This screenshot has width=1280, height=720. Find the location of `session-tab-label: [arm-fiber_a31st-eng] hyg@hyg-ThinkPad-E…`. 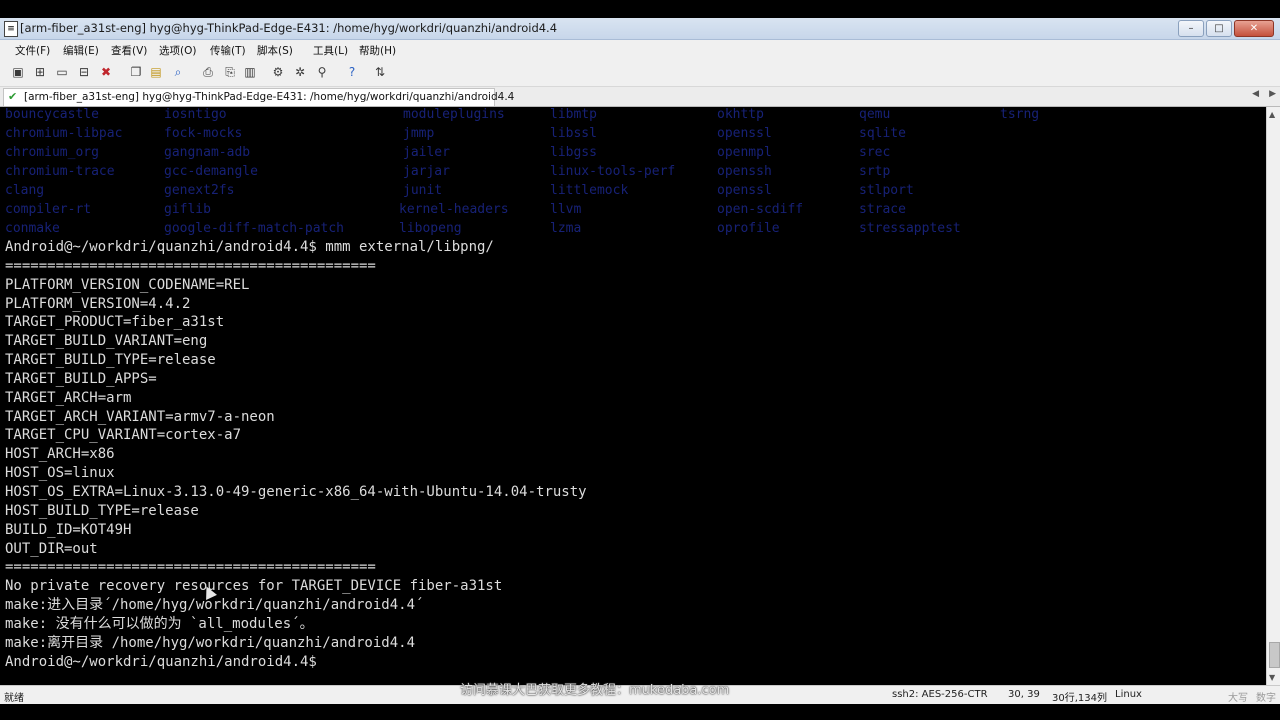

session-tab-label: [arm-fiber_a31st-eng] hyg@hyg-ThinkPad-E… is located at coordinates (269, 97).